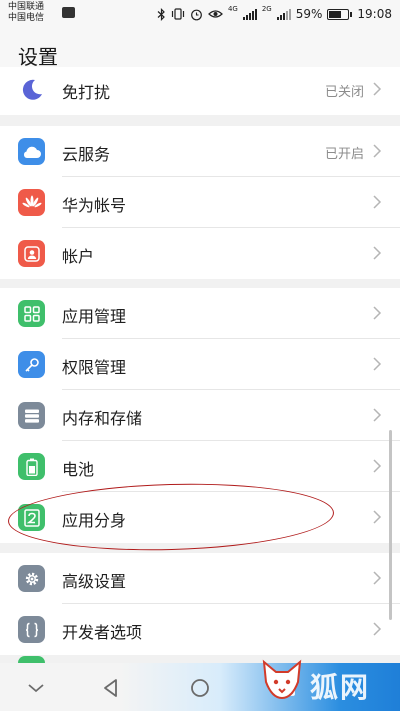 The width and height of the screenshot is (400, 711). I want to click on settings-item-label: 应用管理, so click(94, 316).